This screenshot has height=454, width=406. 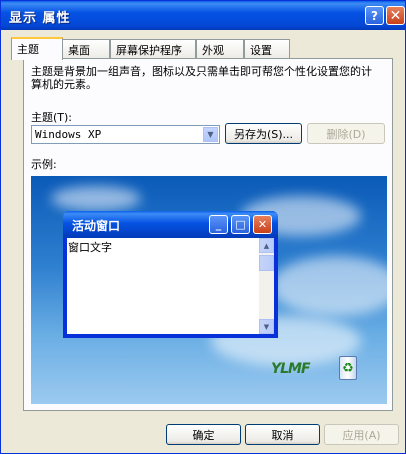 What do you see at coordinates (220, 48) in the screenshot?
I see `tab-appearance: 外观` at bounding box center [220, 48].